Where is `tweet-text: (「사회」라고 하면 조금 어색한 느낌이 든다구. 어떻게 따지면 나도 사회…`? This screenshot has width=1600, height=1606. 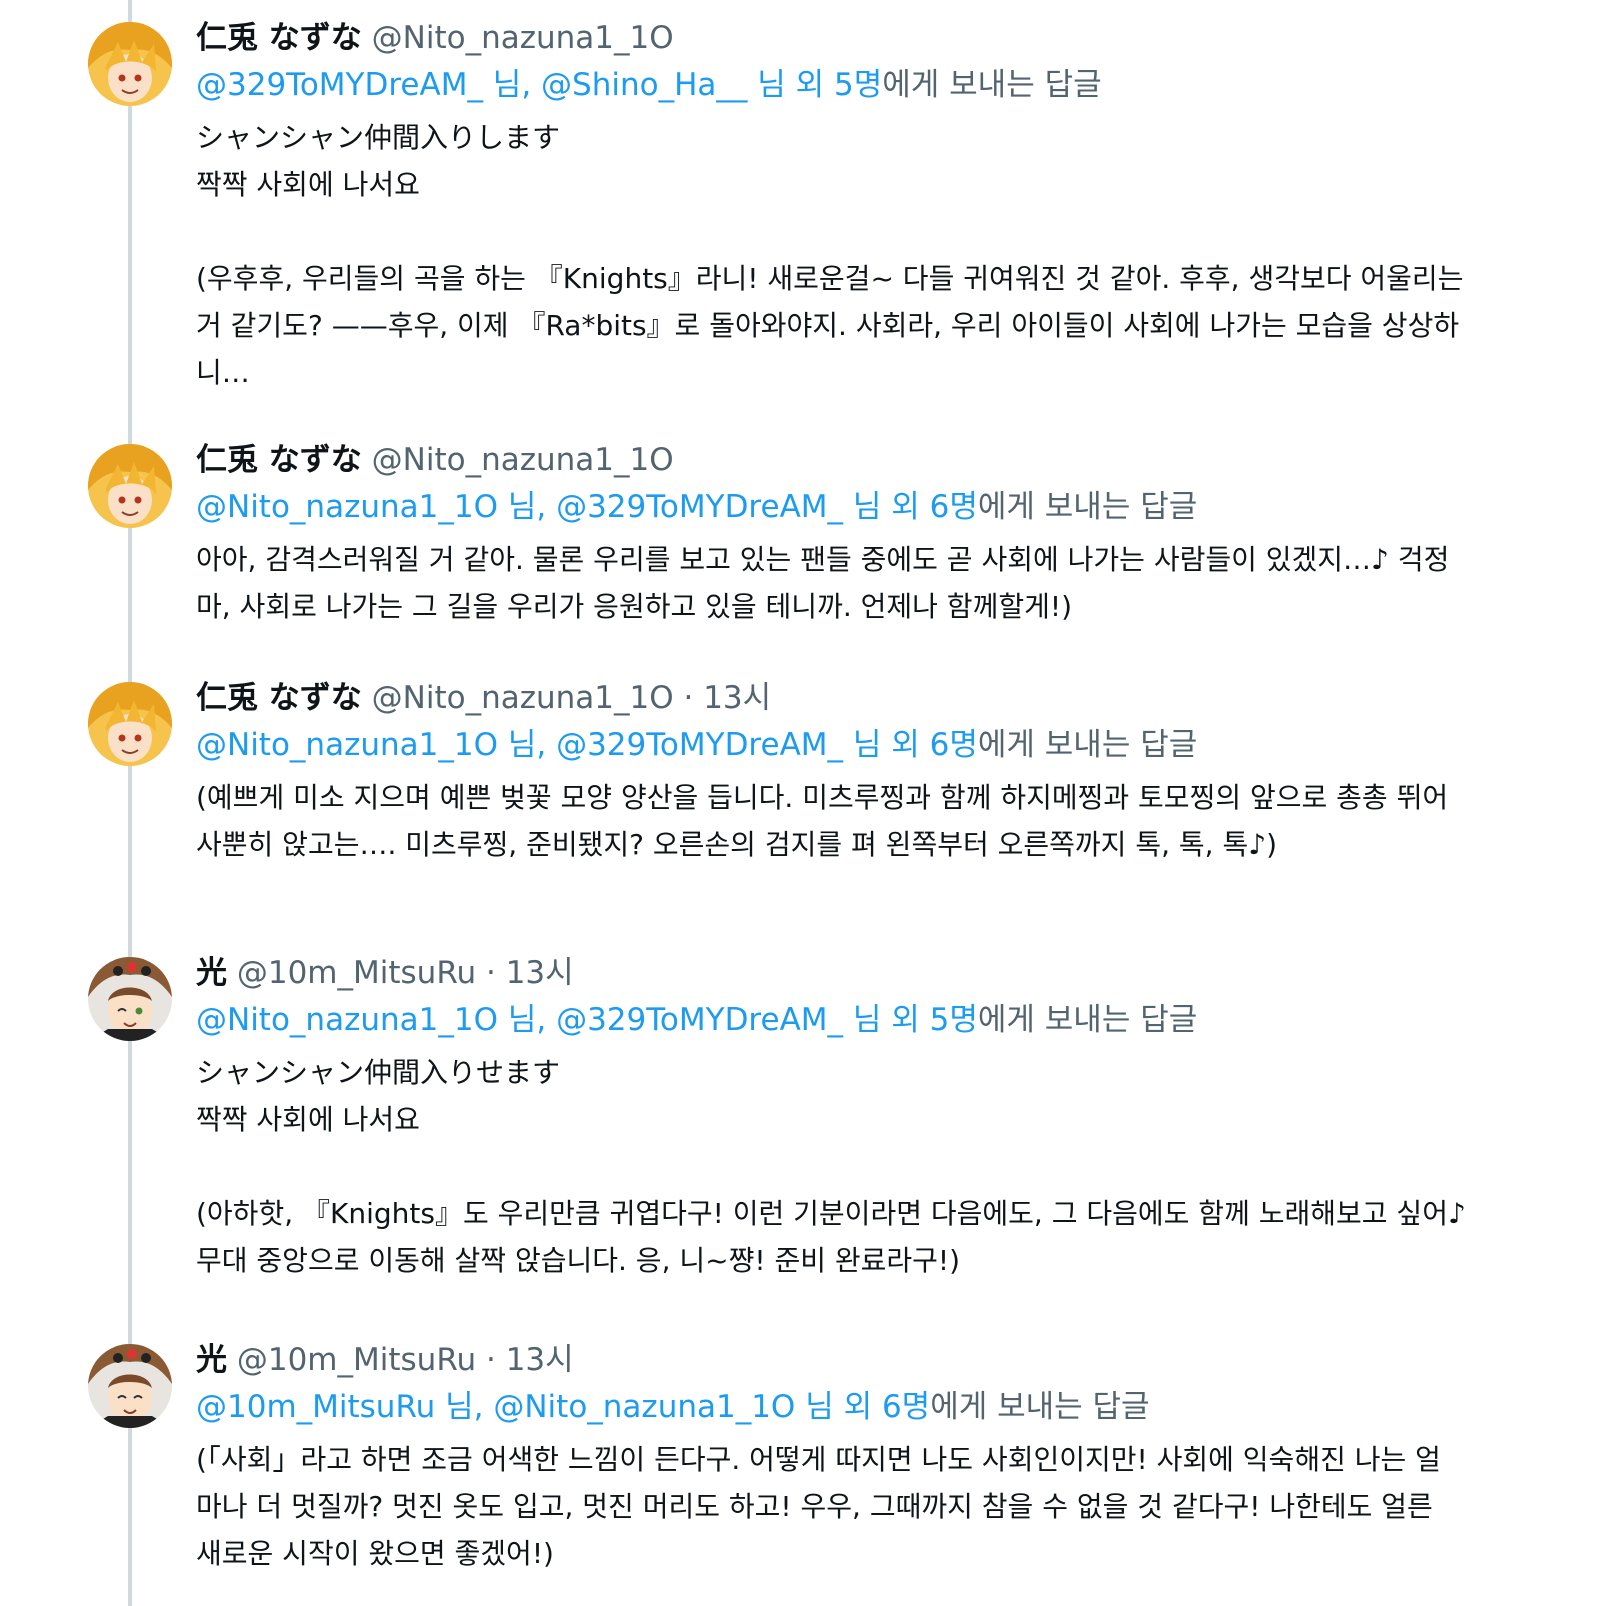
tweet-text: (「사회」라고 하면 조금 어색한 느낌이 든다구. 어떻게 따지면 나도 사회… is located at coordinates (819, 1506).